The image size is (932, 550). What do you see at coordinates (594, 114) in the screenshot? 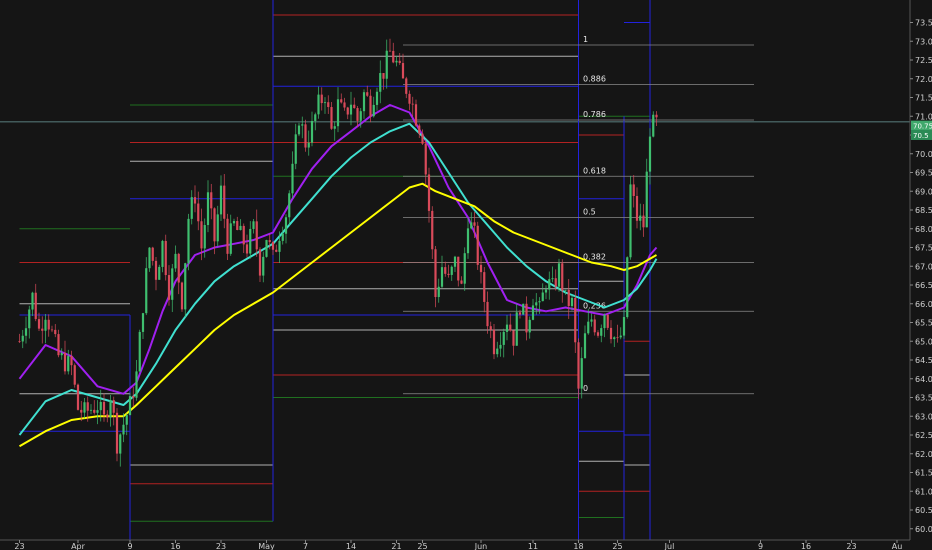
I see `fib-level-label: 0.786` at bounding box center [594, 114].